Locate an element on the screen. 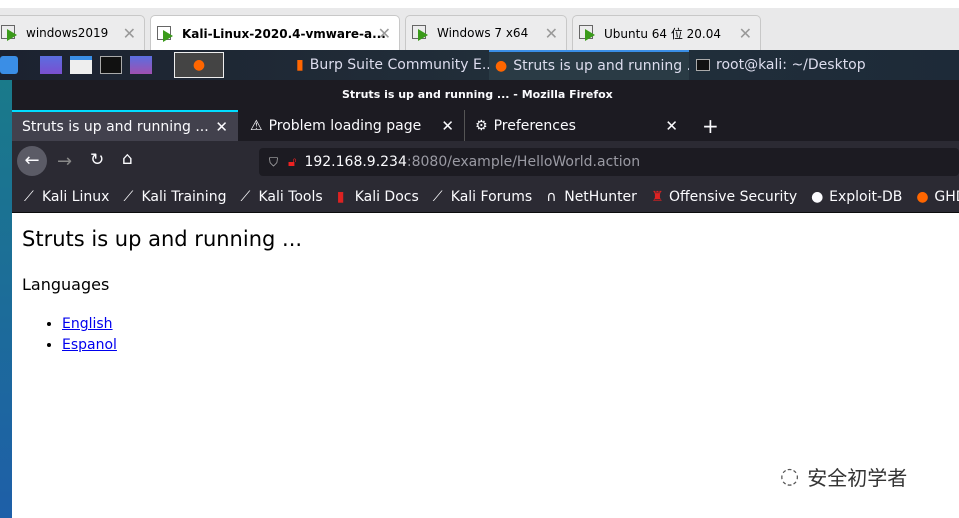 The width and height of the screenshot is (959, 518). desktop-background is located at coordinates (6, 299).